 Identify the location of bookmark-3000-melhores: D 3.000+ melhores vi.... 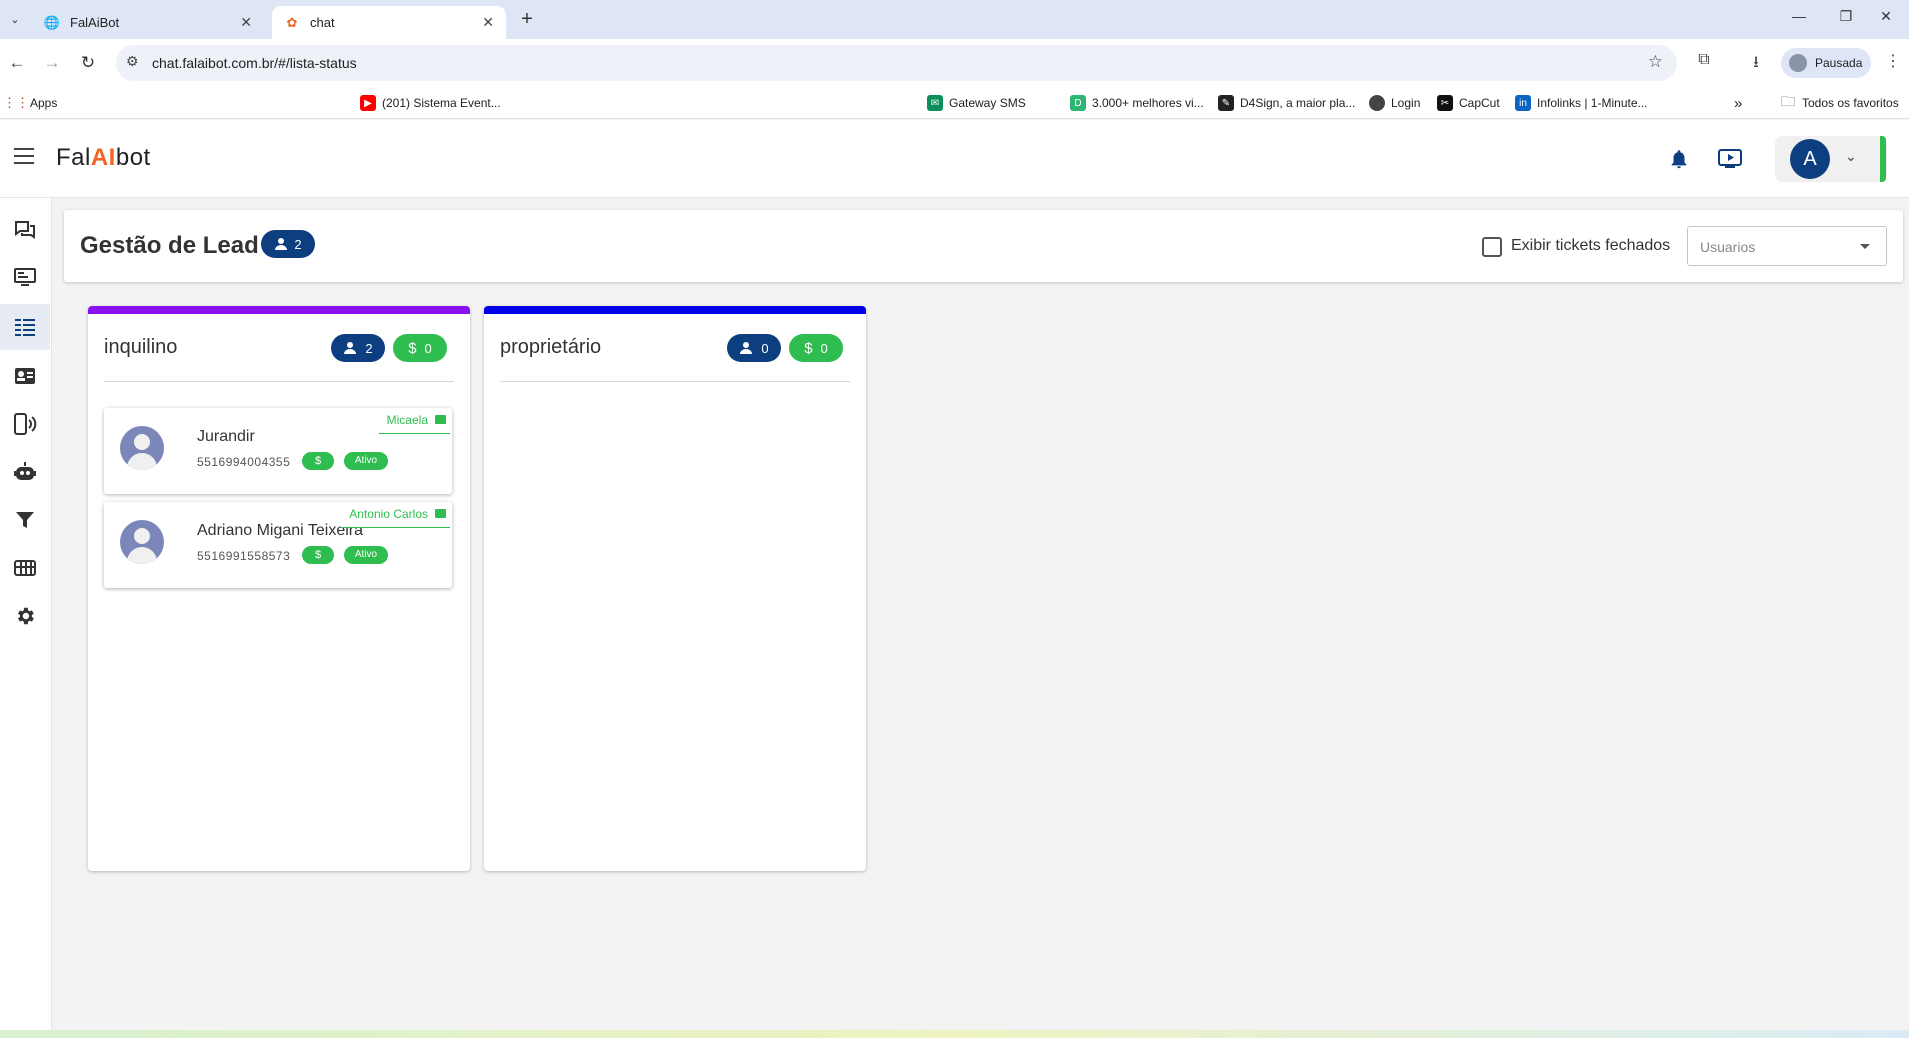
(1137, 103).